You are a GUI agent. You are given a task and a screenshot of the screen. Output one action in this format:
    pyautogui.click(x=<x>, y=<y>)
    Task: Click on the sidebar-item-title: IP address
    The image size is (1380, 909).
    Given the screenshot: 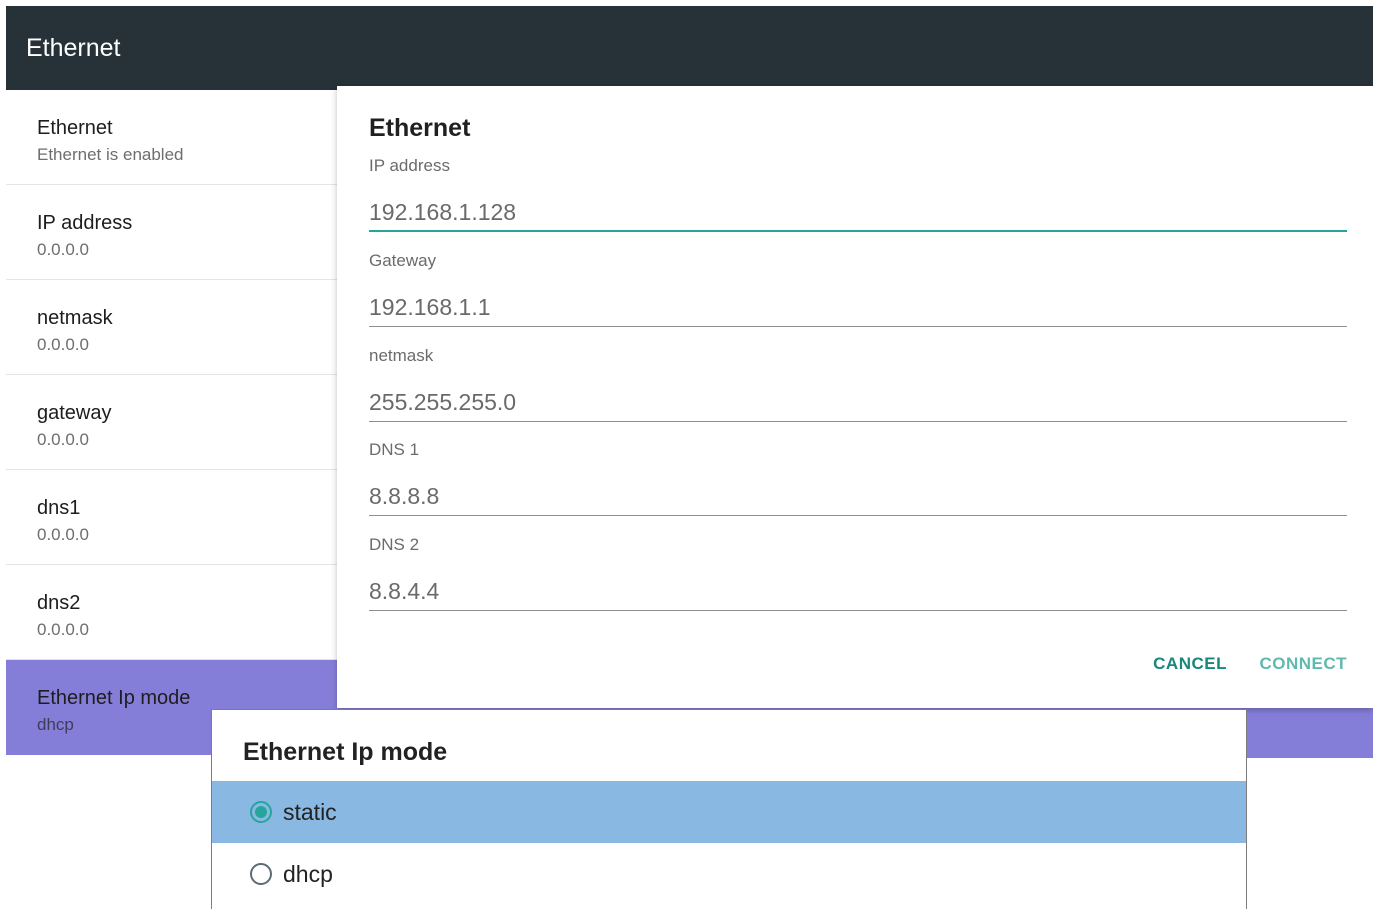 What is the action you would take?
    pyautogui.click(x=85, y=223)
    